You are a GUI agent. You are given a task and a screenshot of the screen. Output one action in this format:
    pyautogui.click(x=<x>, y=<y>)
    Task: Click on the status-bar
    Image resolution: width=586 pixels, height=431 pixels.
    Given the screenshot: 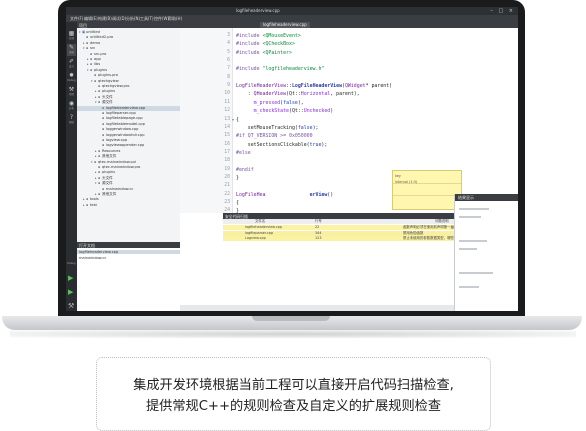 What is the action you would take?
    pyautogui.click(x=317, y=308)
    